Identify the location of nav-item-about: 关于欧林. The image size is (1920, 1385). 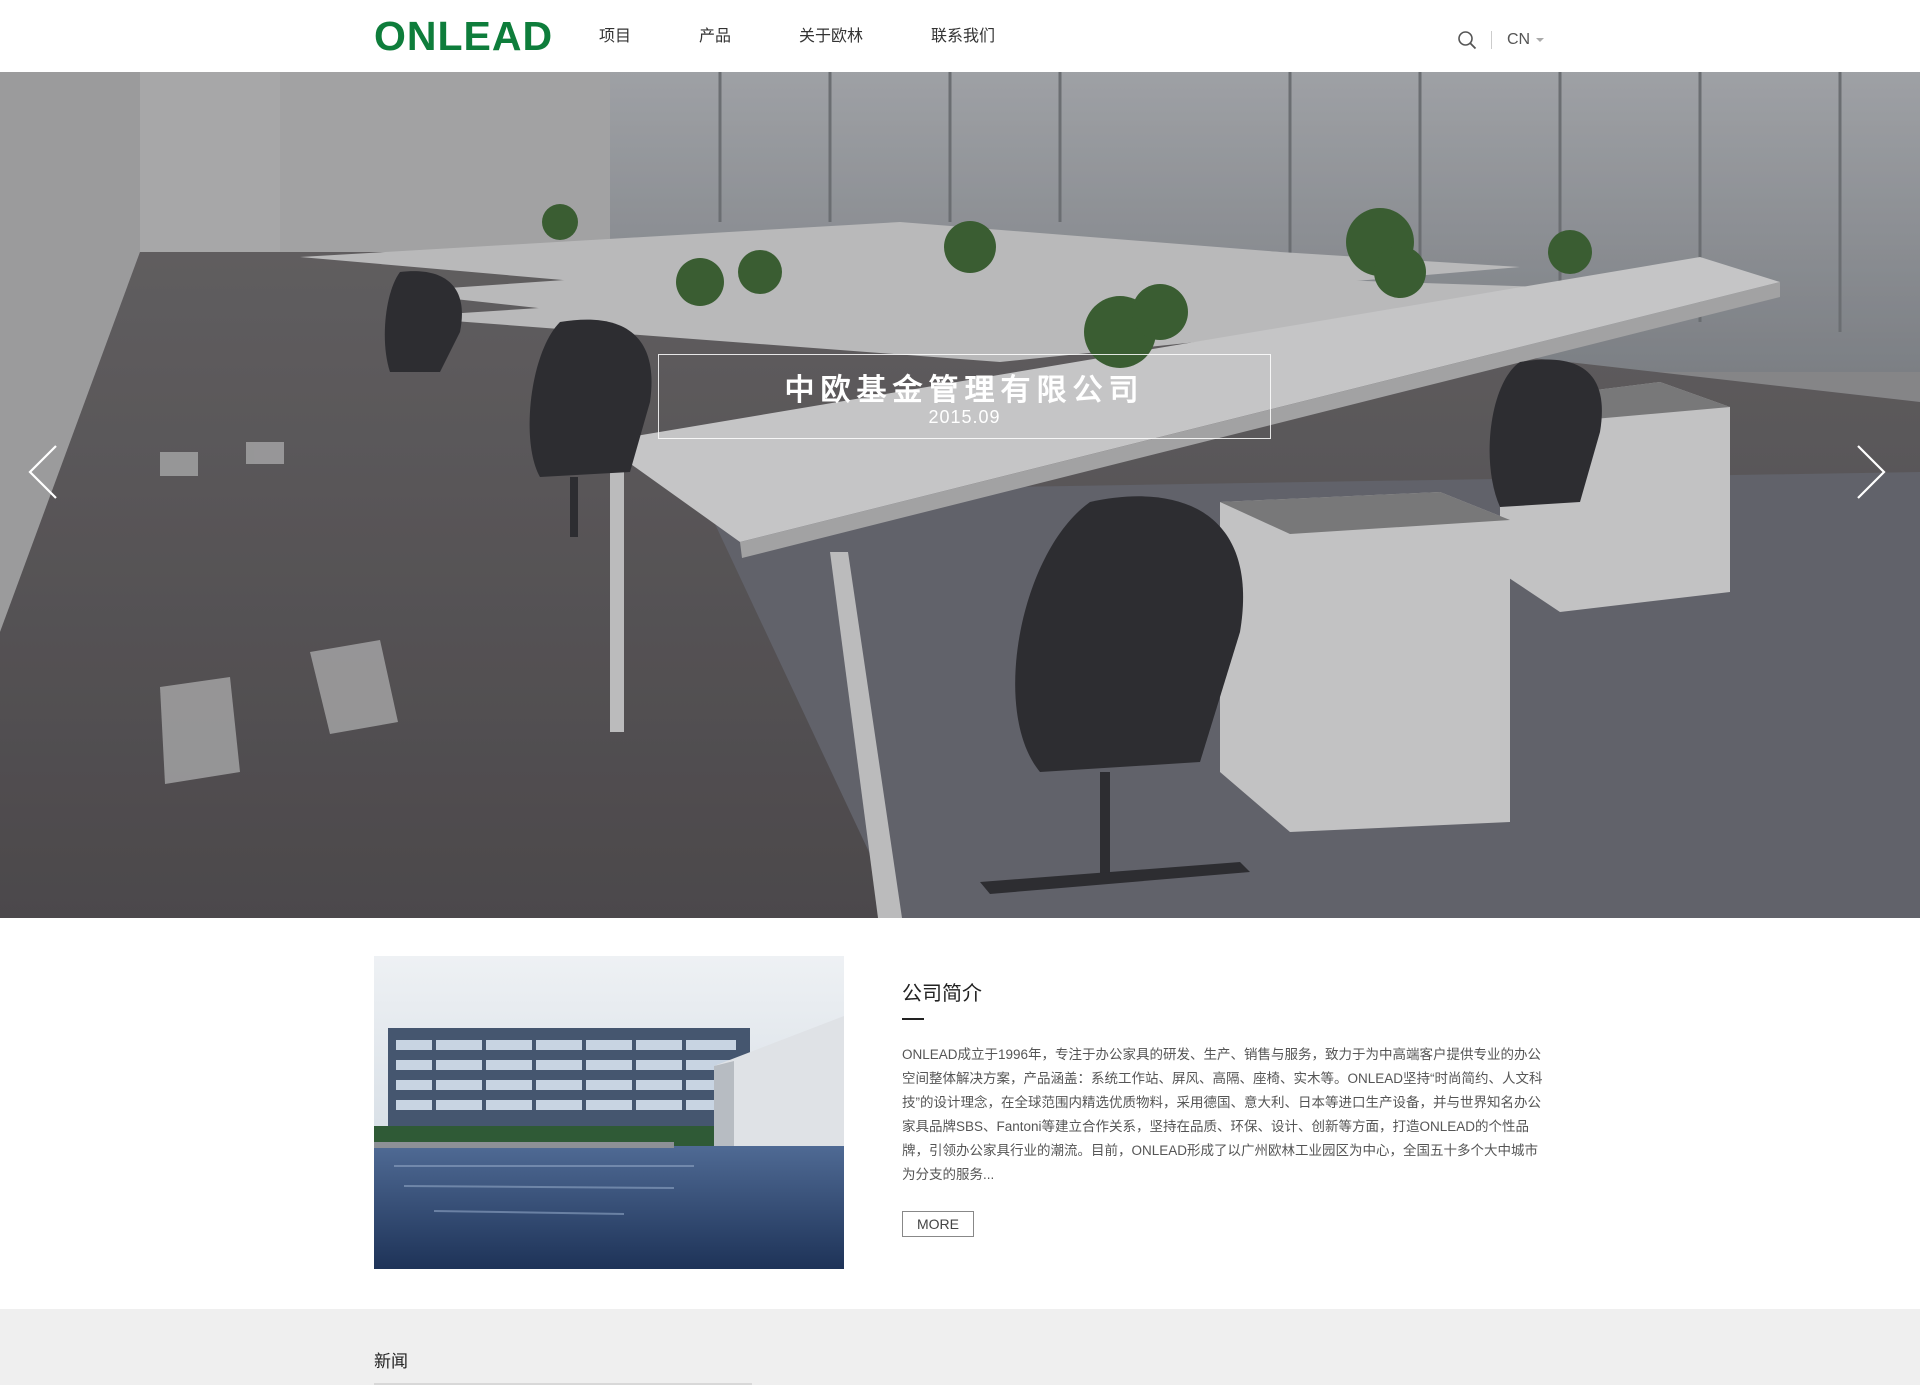
(831, 37).